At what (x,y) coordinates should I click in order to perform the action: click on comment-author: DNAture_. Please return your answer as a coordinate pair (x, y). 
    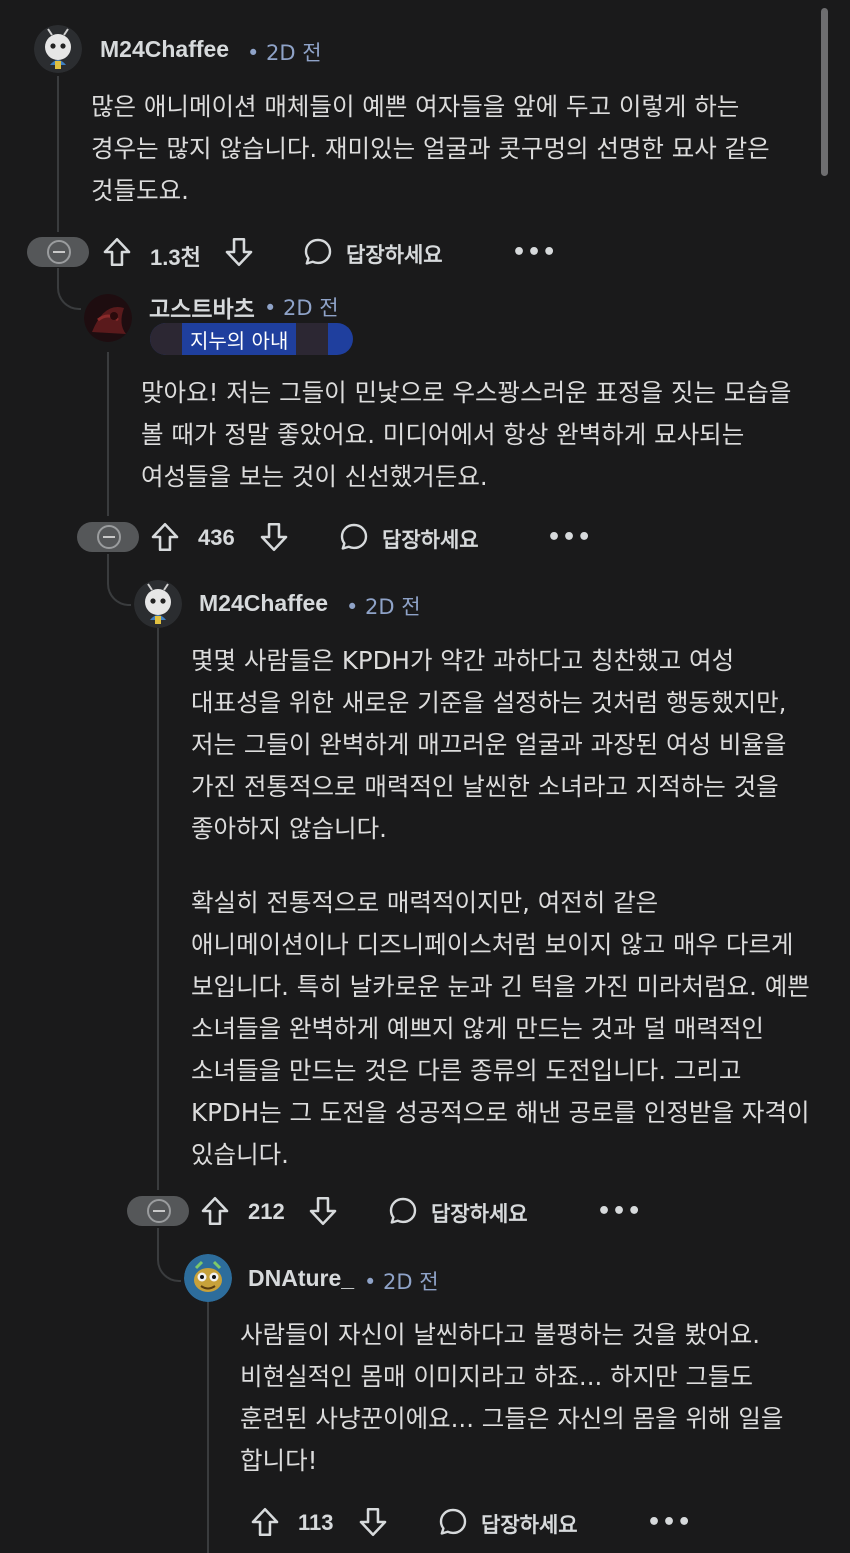
    Looking at the image, I should click on (301, 1278).